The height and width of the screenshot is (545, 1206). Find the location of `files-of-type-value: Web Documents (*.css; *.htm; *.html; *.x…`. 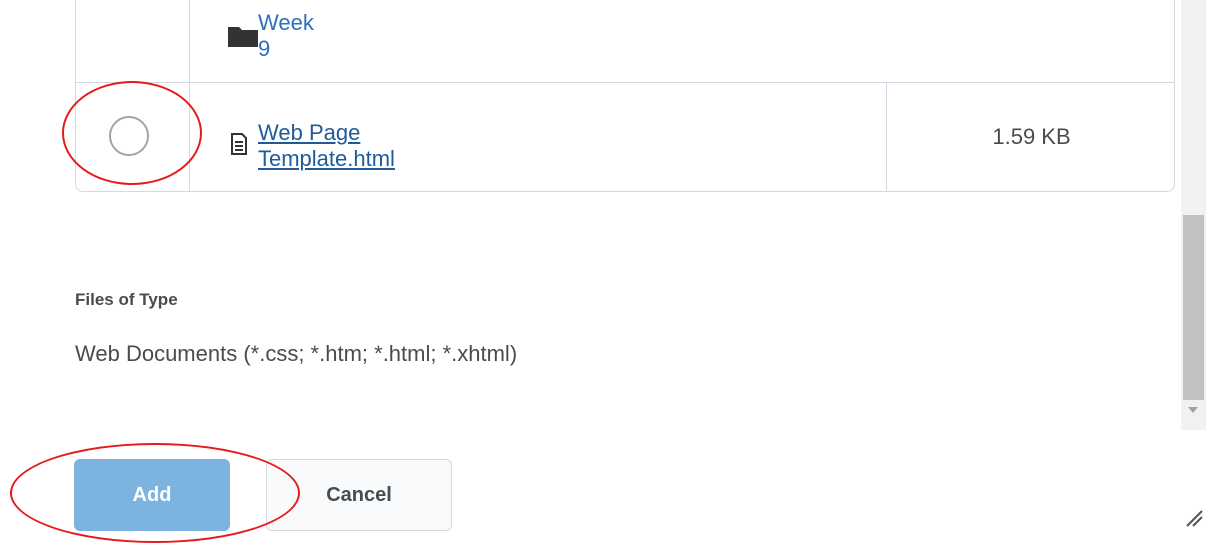

files-of-type-value: Web Documents (*.css; *.htm; *.html; *.x… is located at coordinates (296, 353).